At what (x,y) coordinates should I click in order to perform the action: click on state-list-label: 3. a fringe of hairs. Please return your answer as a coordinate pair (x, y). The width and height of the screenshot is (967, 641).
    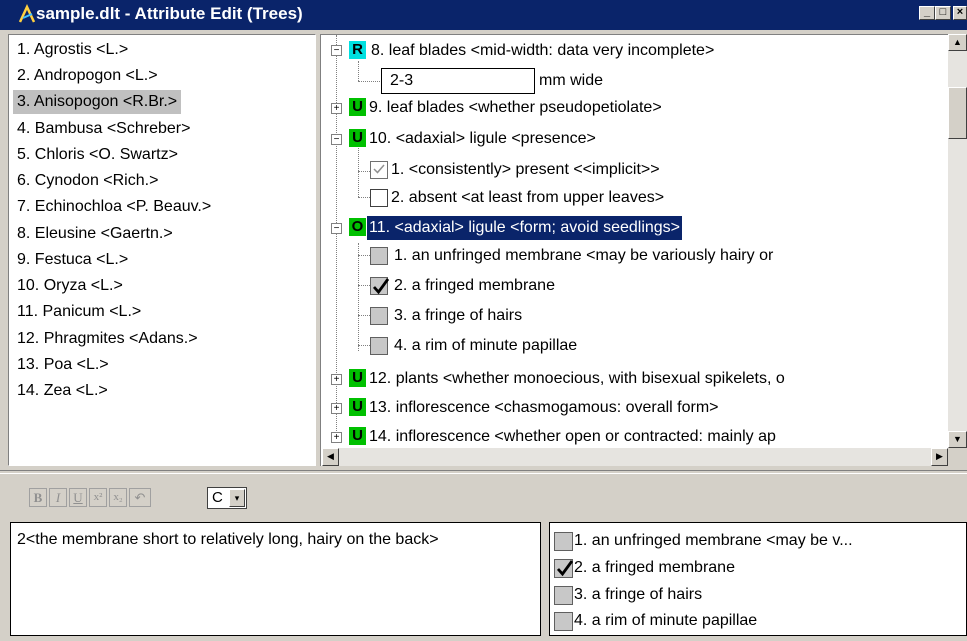
    Looking at the image, I should click on (638, 594).